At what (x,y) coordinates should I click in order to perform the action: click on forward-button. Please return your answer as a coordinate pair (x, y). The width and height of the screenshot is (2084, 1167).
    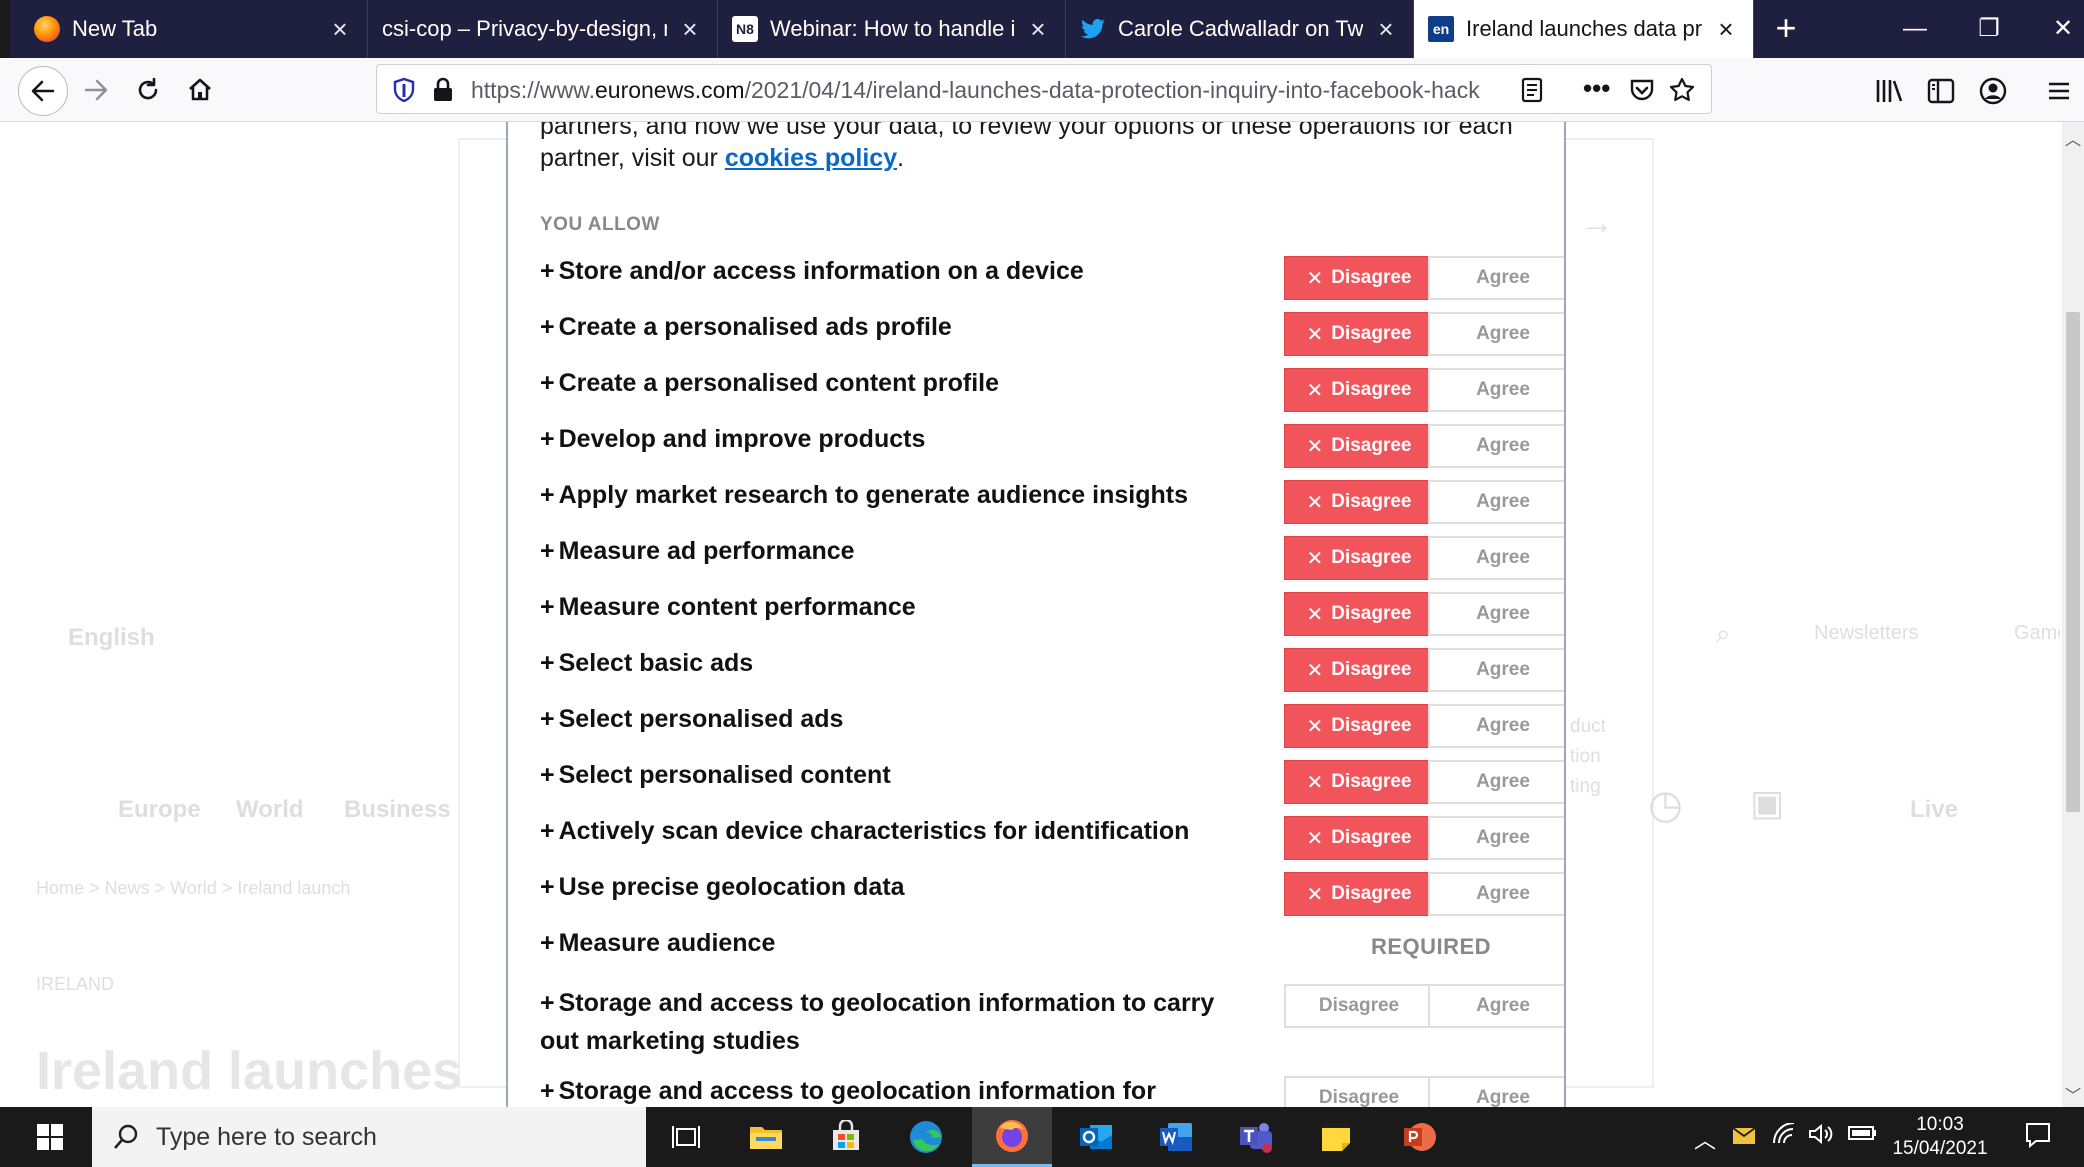
    Looking at the image, I should click on (96, 90).